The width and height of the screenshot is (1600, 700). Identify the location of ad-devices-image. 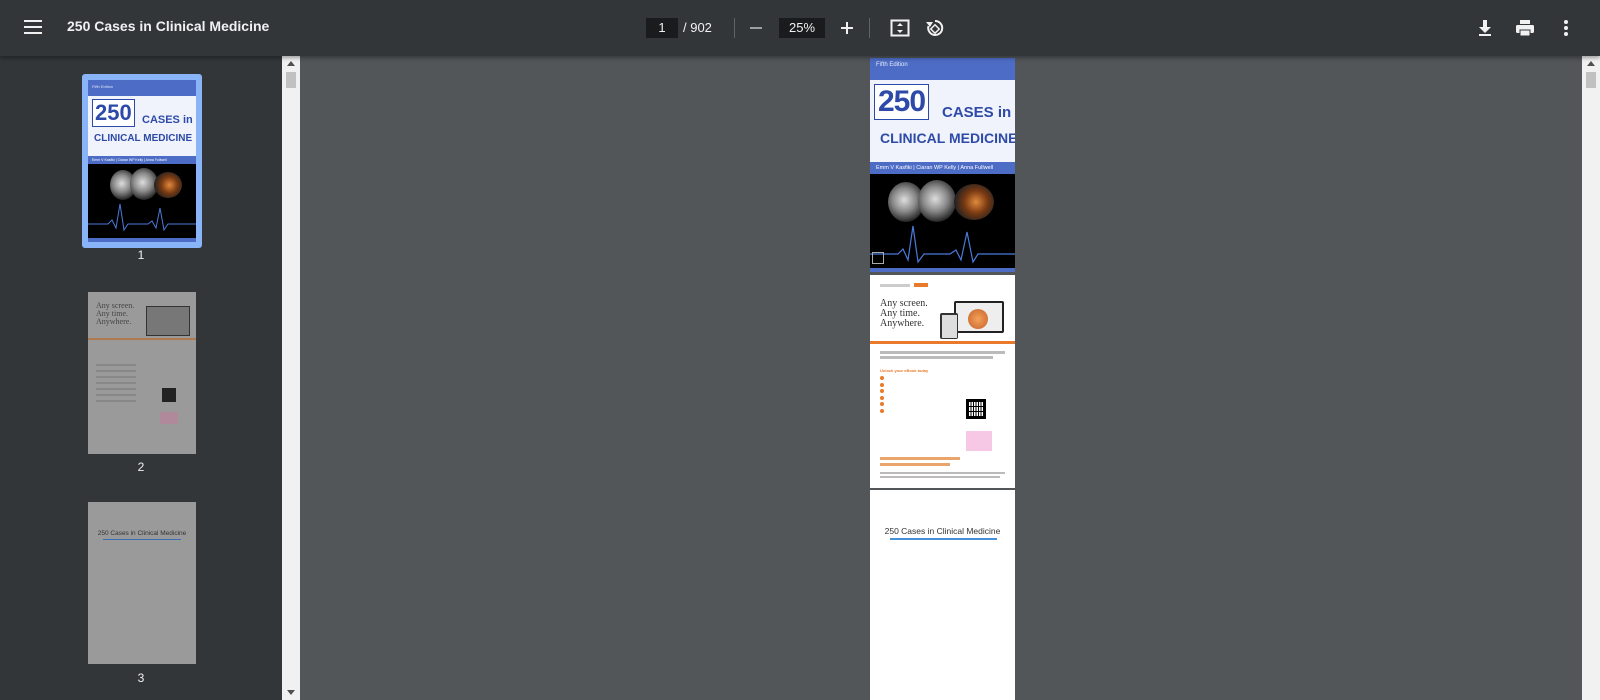
(973, 321).